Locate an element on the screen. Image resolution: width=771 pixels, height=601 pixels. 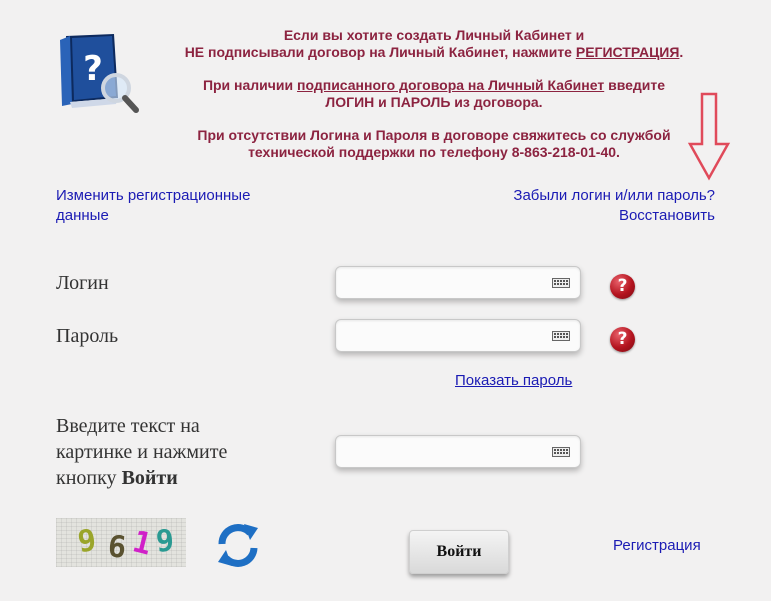
password-label: Пароль is located at coordinates (87, 336).